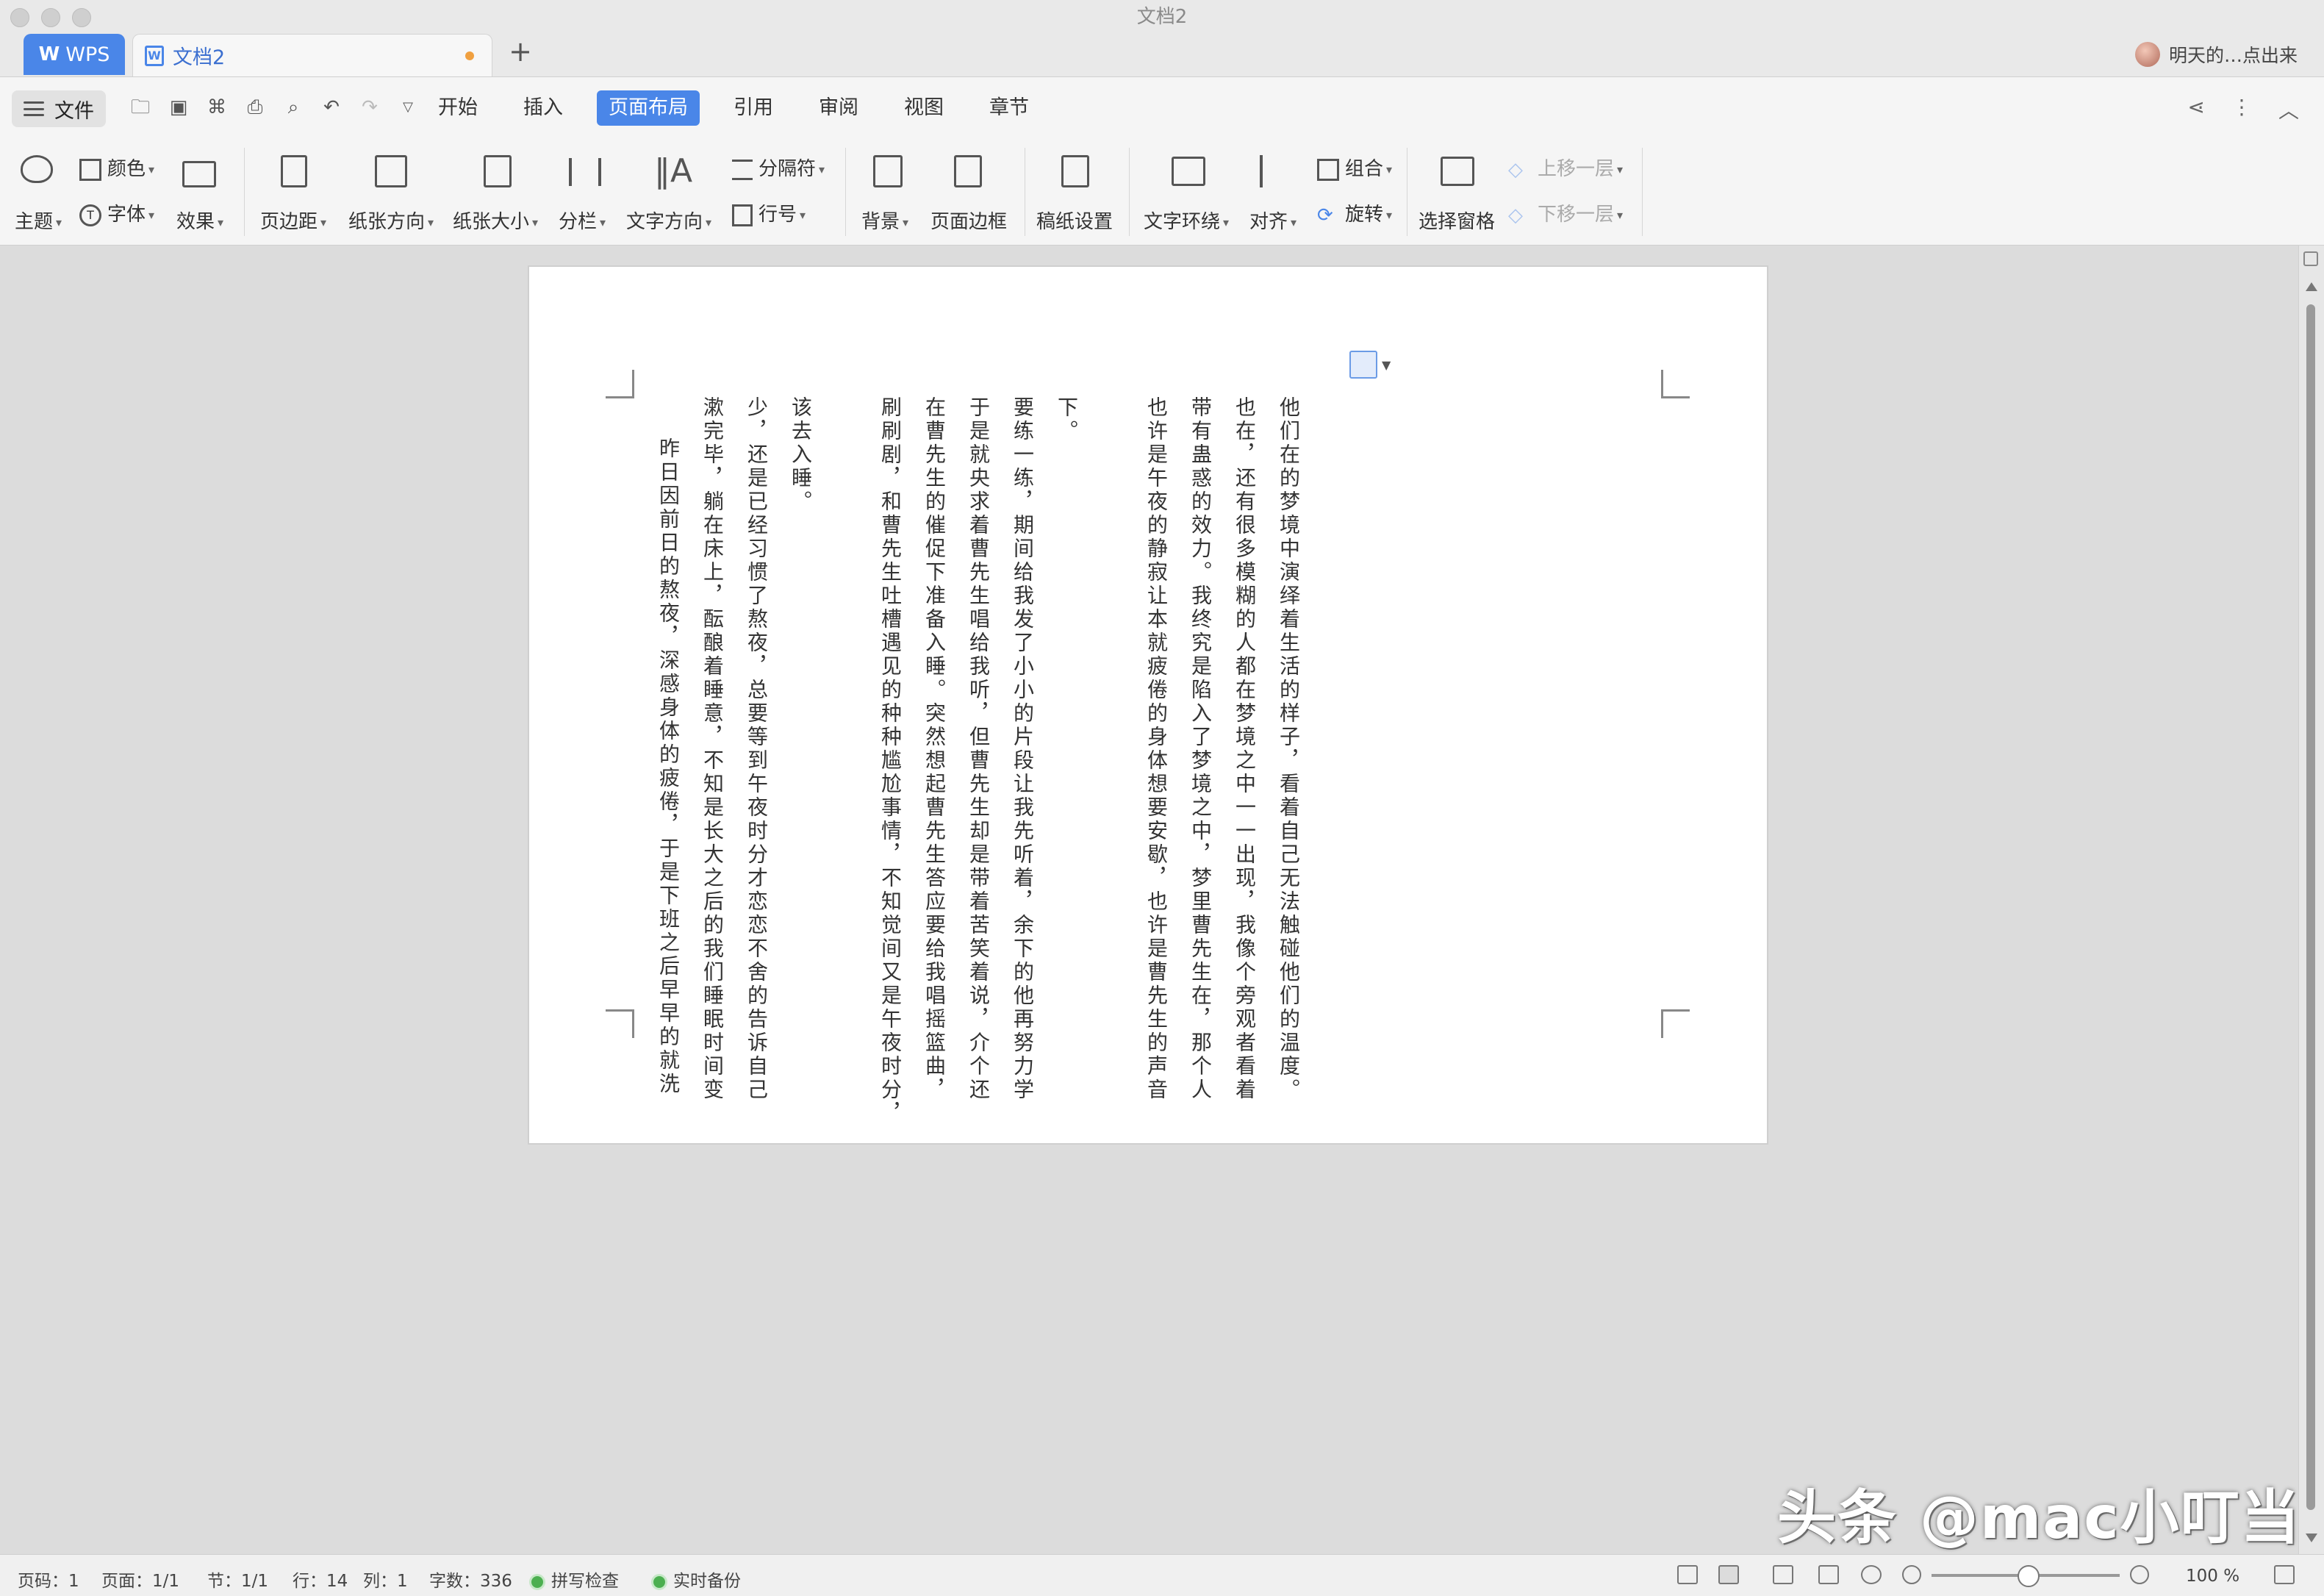  Describe the element at coordinates (255, 107) in the screenshot. I see `print-icon: ⎙` at that location.